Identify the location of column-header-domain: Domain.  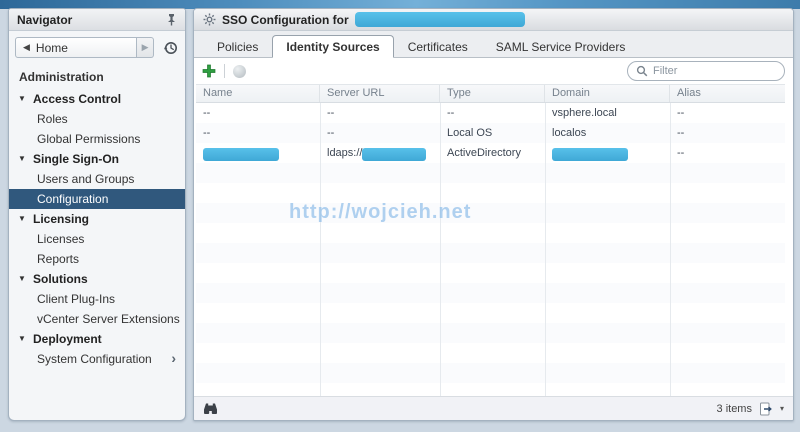
(607, 93).